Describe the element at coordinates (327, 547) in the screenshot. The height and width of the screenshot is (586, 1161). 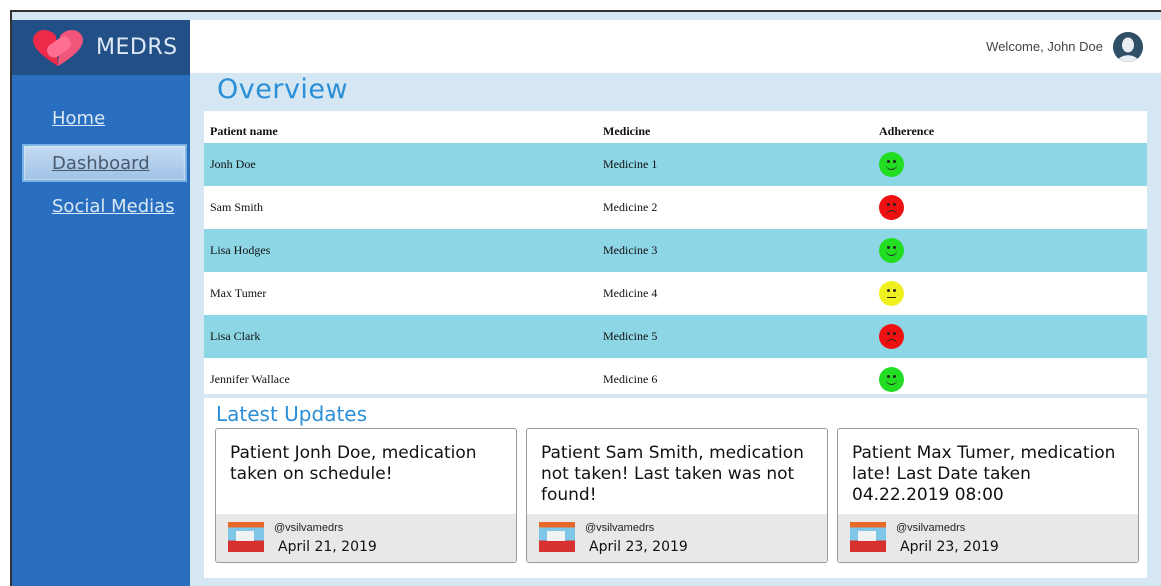
I see `update-date: April 21, 2019` at that location.